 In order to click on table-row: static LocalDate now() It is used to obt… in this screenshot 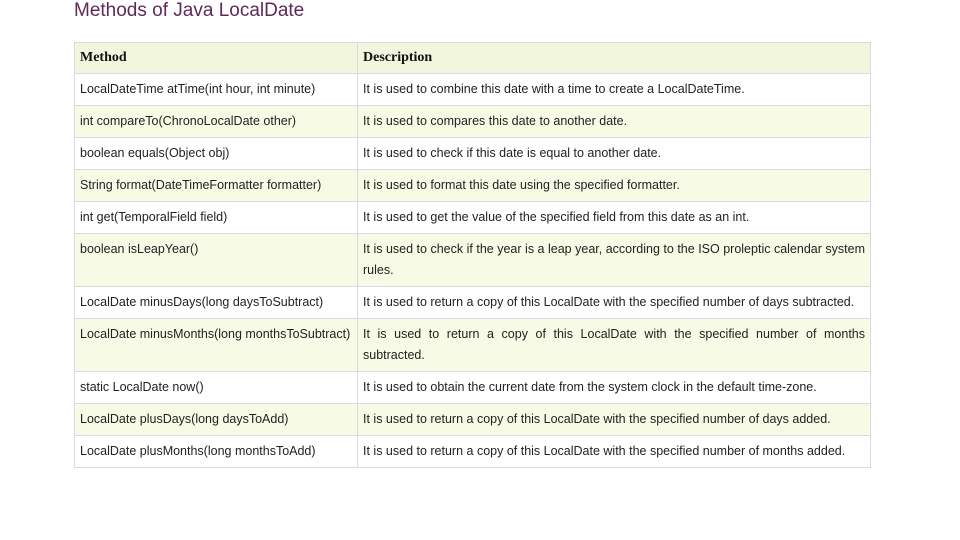, I will do `click(472, 387)`.